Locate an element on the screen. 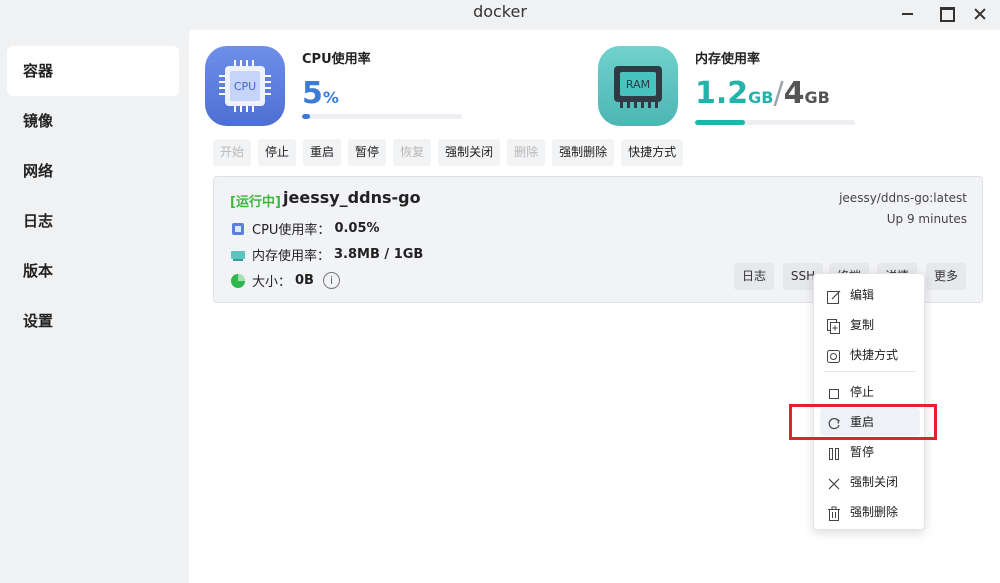 The image size is (1000, 583). cpu-usage-label: CPU使用率 is located at coordinates (336, 59).